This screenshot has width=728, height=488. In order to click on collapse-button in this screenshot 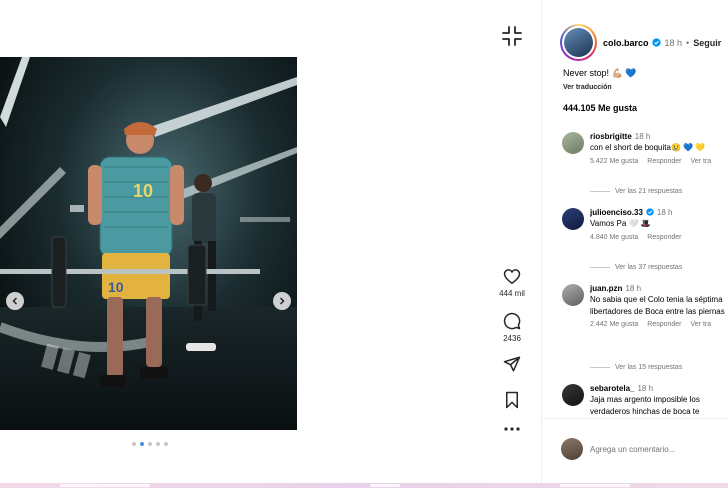, I will do `click(512, 36)`.